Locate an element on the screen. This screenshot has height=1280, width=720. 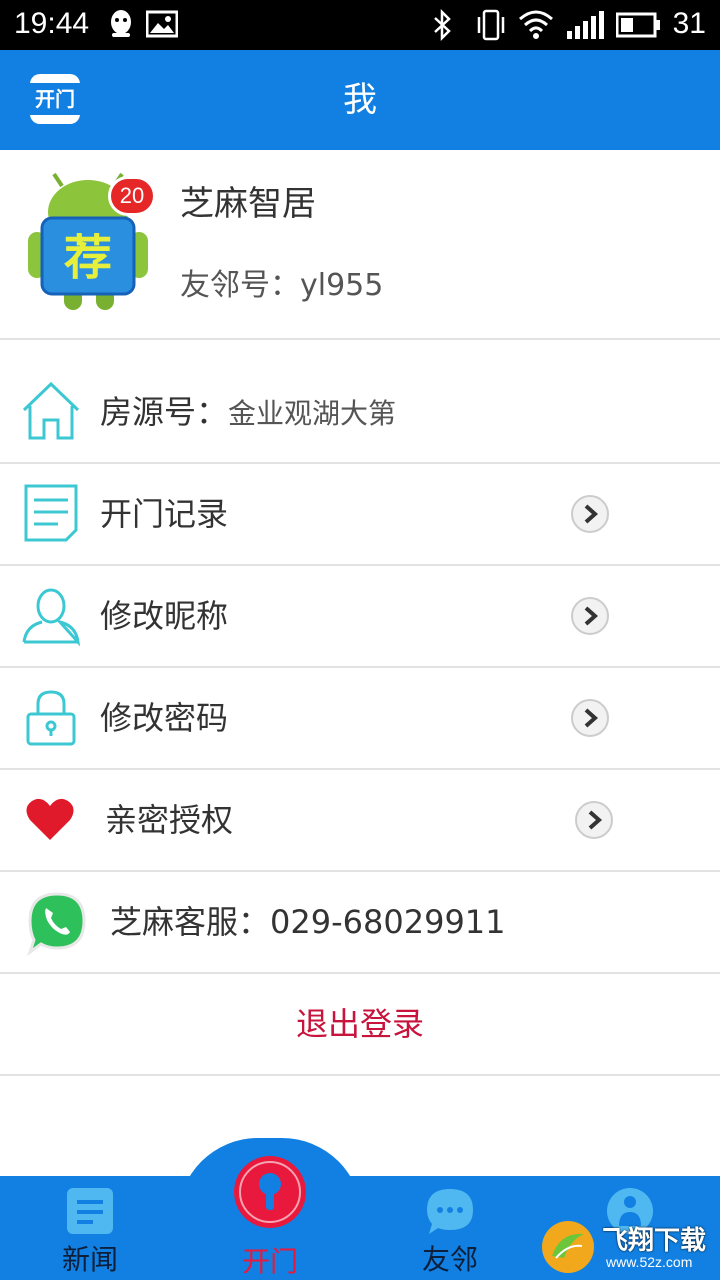
tab-neighbors: 友邻 is located at coordinates (450, 1228).